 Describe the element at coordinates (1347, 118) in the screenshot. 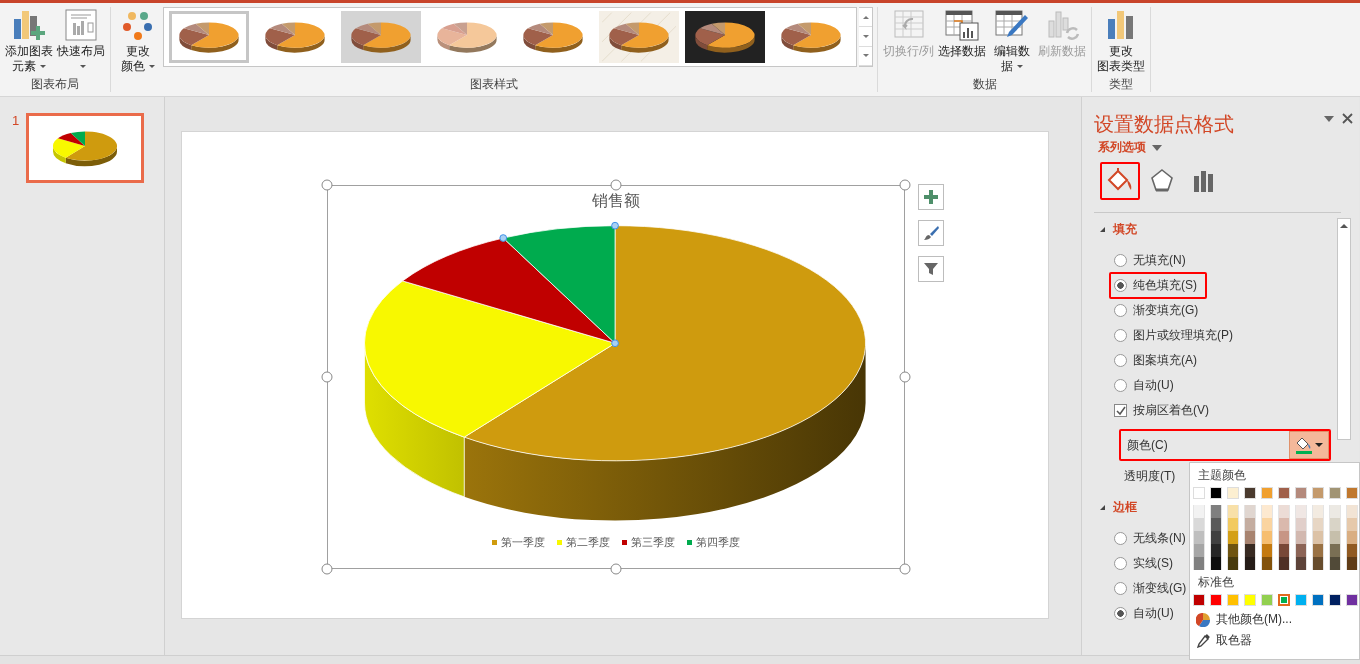

I see `close-icon` at that location.